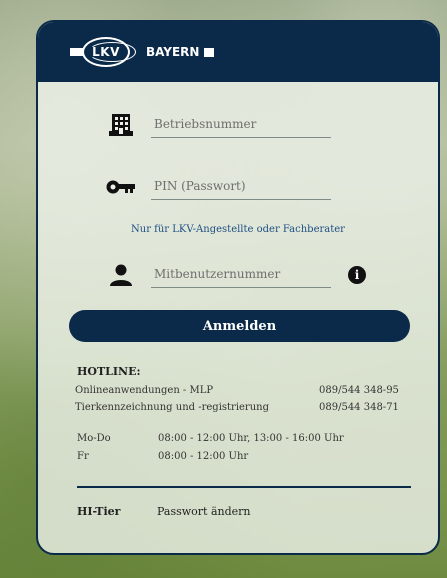 This screenshot has width=447, height=578. Describe the element at coordinates (204, 511) in the screenshot. I see `change-password-link: Passwort ändern` at that location.